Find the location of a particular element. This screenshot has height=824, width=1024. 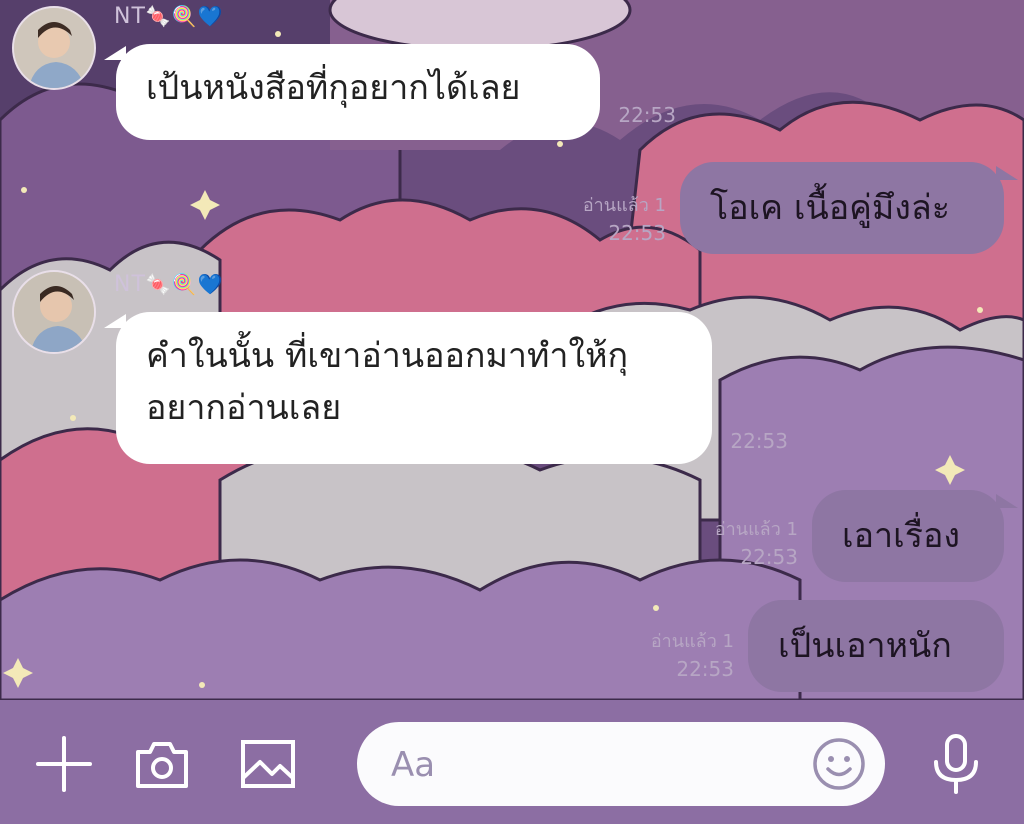

plus-button is located at coordinates (64, 764).